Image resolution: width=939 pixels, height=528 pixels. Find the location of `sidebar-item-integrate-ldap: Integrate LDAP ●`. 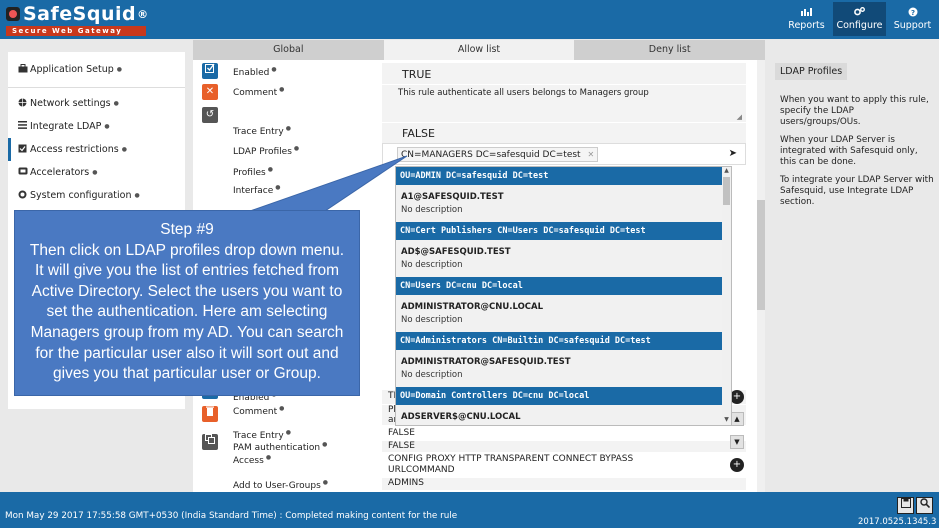

sidebar-item-integrate-ldap: Integrate LDAP ● is located at coordinates (96, 126).